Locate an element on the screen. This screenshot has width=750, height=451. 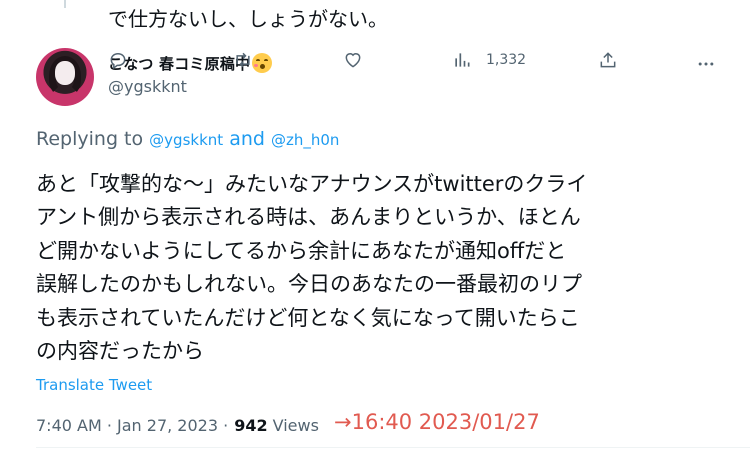
author-display-name: こなつ 春コミ原稿中 is located at coordinates (179, 63).